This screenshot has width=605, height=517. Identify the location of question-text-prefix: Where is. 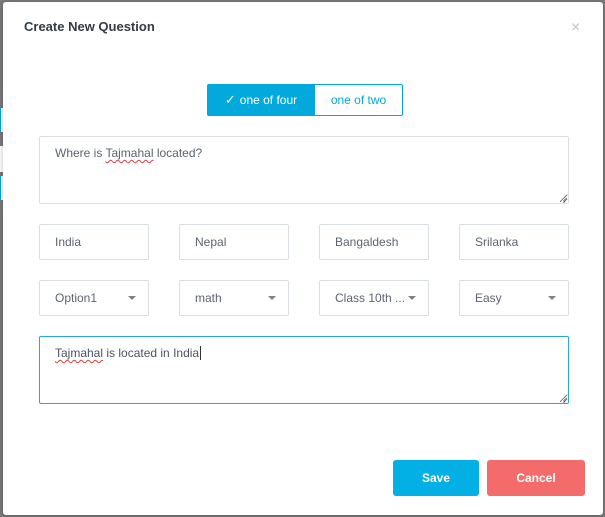
(80, 153).